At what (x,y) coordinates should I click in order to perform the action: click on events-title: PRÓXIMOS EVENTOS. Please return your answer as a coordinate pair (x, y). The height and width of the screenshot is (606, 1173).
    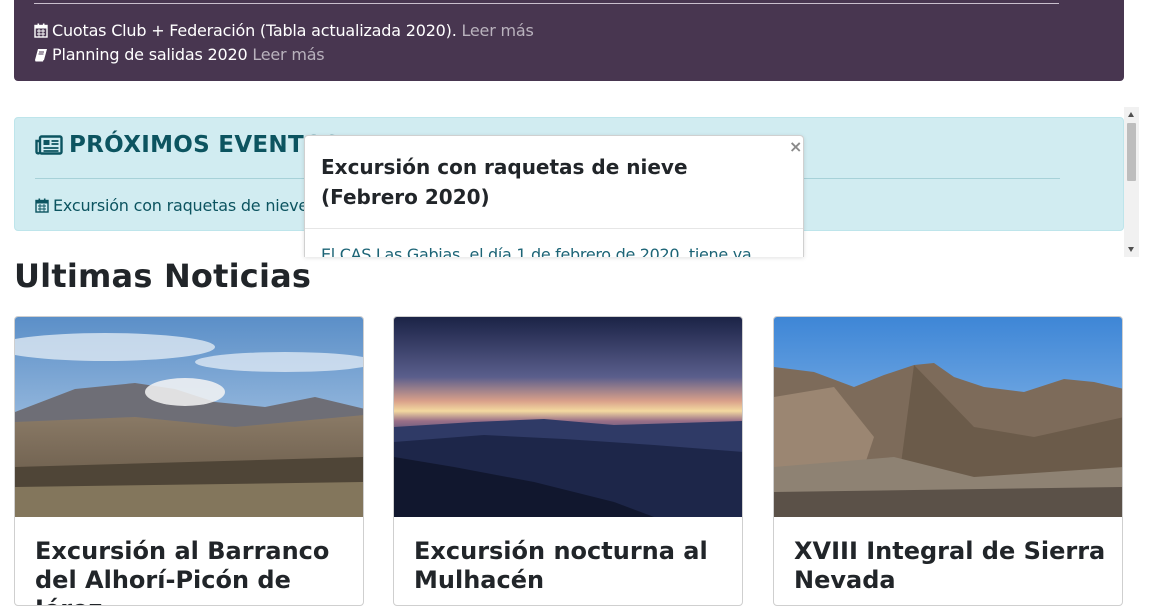
    Looking at the image, I should click on (188, 146).